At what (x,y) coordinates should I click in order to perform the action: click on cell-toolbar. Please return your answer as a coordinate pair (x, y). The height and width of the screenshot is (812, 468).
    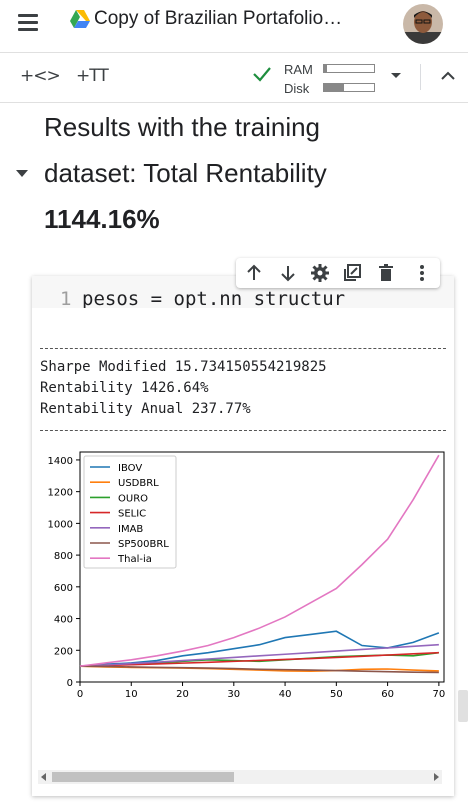
    Looking at the image, I should click on (338, 273).